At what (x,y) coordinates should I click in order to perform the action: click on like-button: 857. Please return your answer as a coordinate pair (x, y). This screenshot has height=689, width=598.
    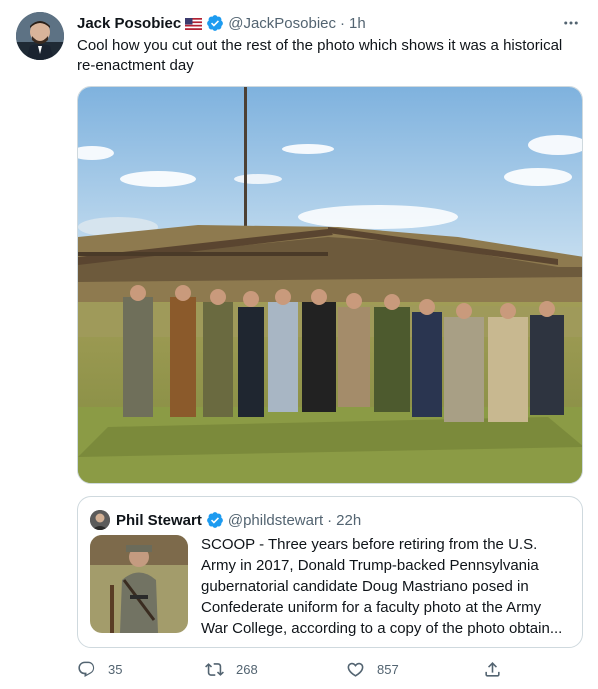
    Looking at the image, I should click on (372, 669).